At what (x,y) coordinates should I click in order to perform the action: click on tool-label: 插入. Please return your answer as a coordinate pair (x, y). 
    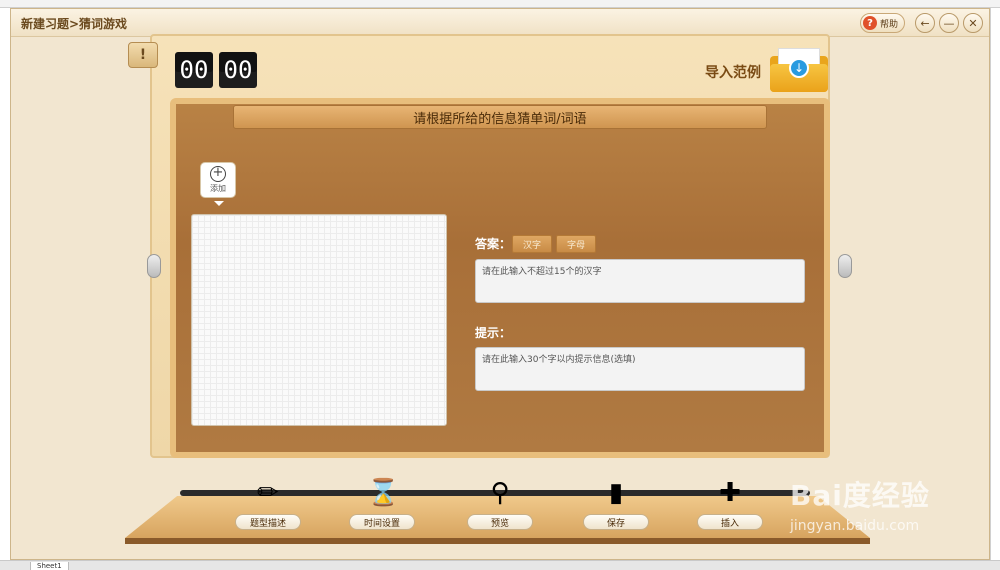
    Looking at the image, I should click on (730, 522).